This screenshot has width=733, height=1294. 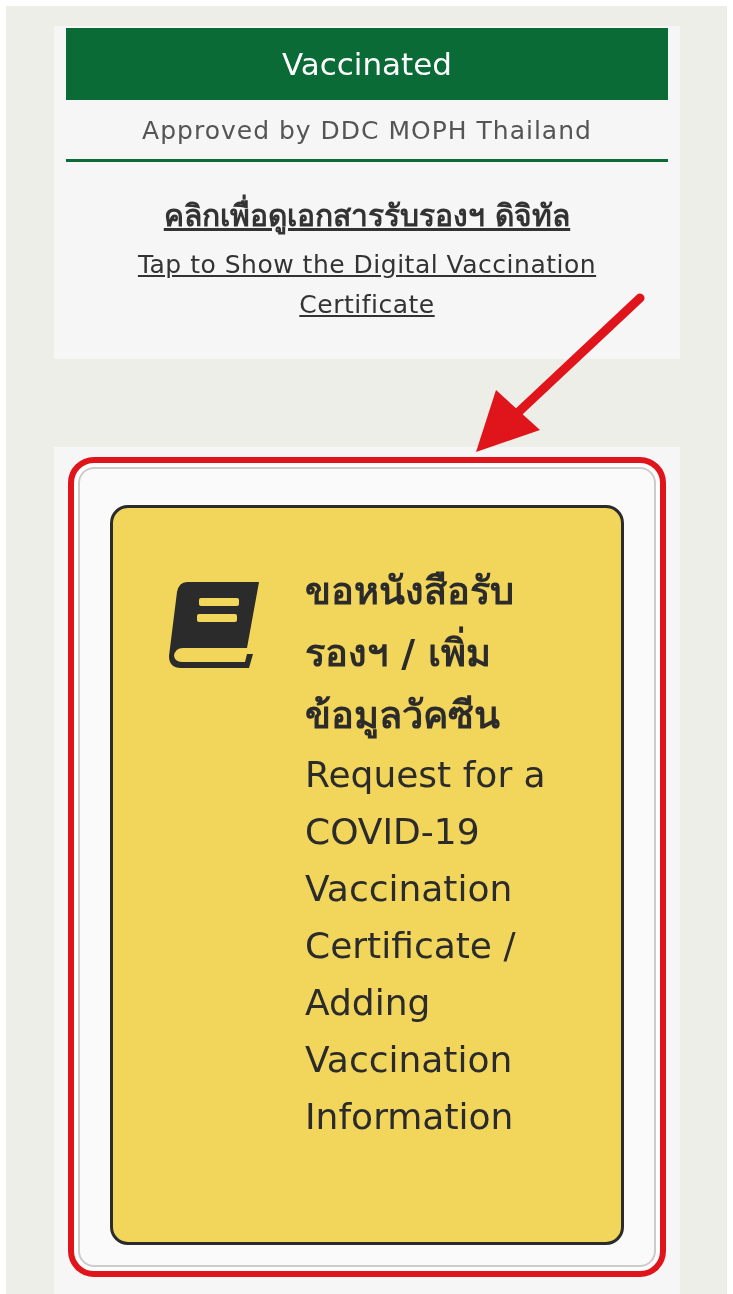 What do you see at coordinates (367, 285) in the screenshot?
I see `certificate-link: Tap to Show the Digital Vaccination Certificate` at bounding box center [367, 285].